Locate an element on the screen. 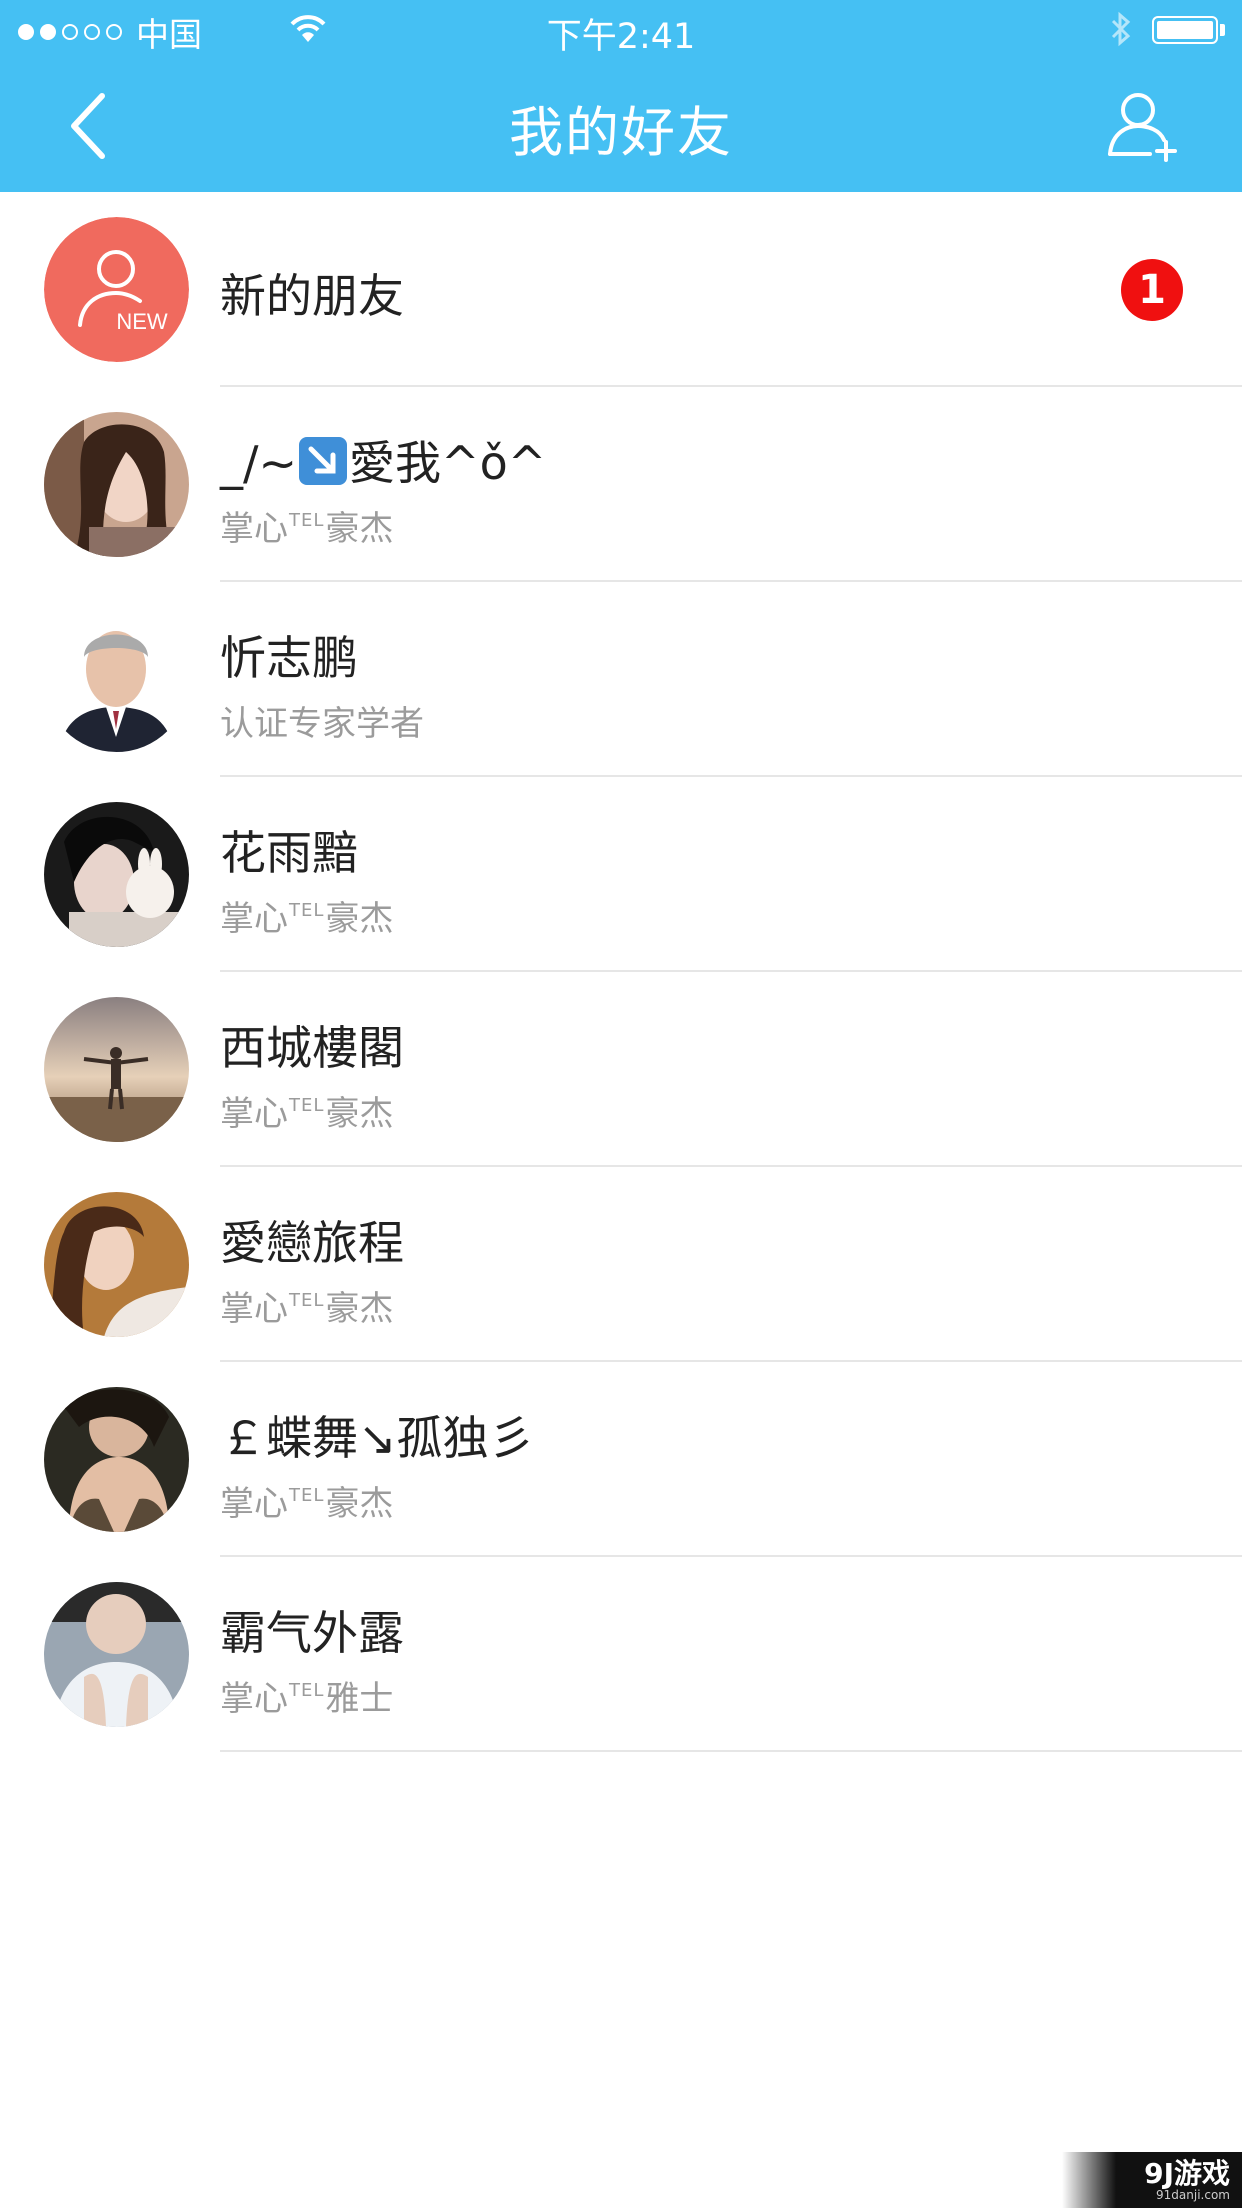  friend-row: ￡蝶舞↘孤独彡 掌心TEL豪杰 is located at coordinates (621, 1459).